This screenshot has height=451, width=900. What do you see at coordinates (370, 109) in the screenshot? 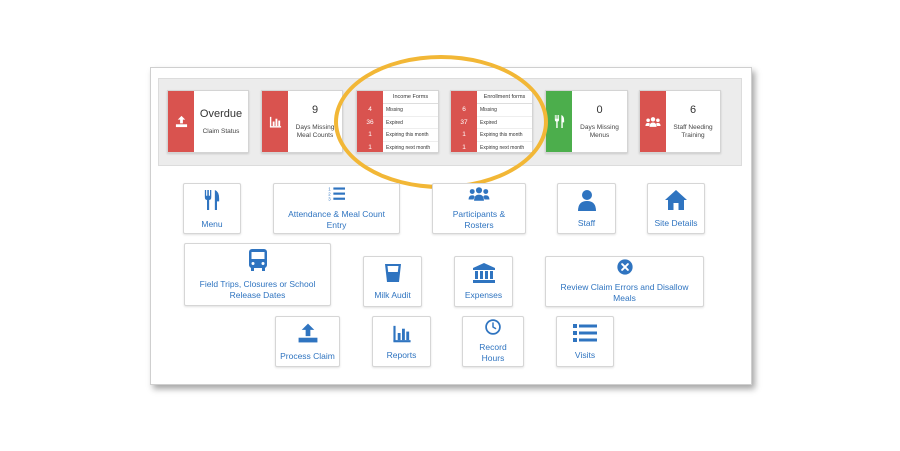
I see `income-missing-count: 4` at bounding box center [370, 109].